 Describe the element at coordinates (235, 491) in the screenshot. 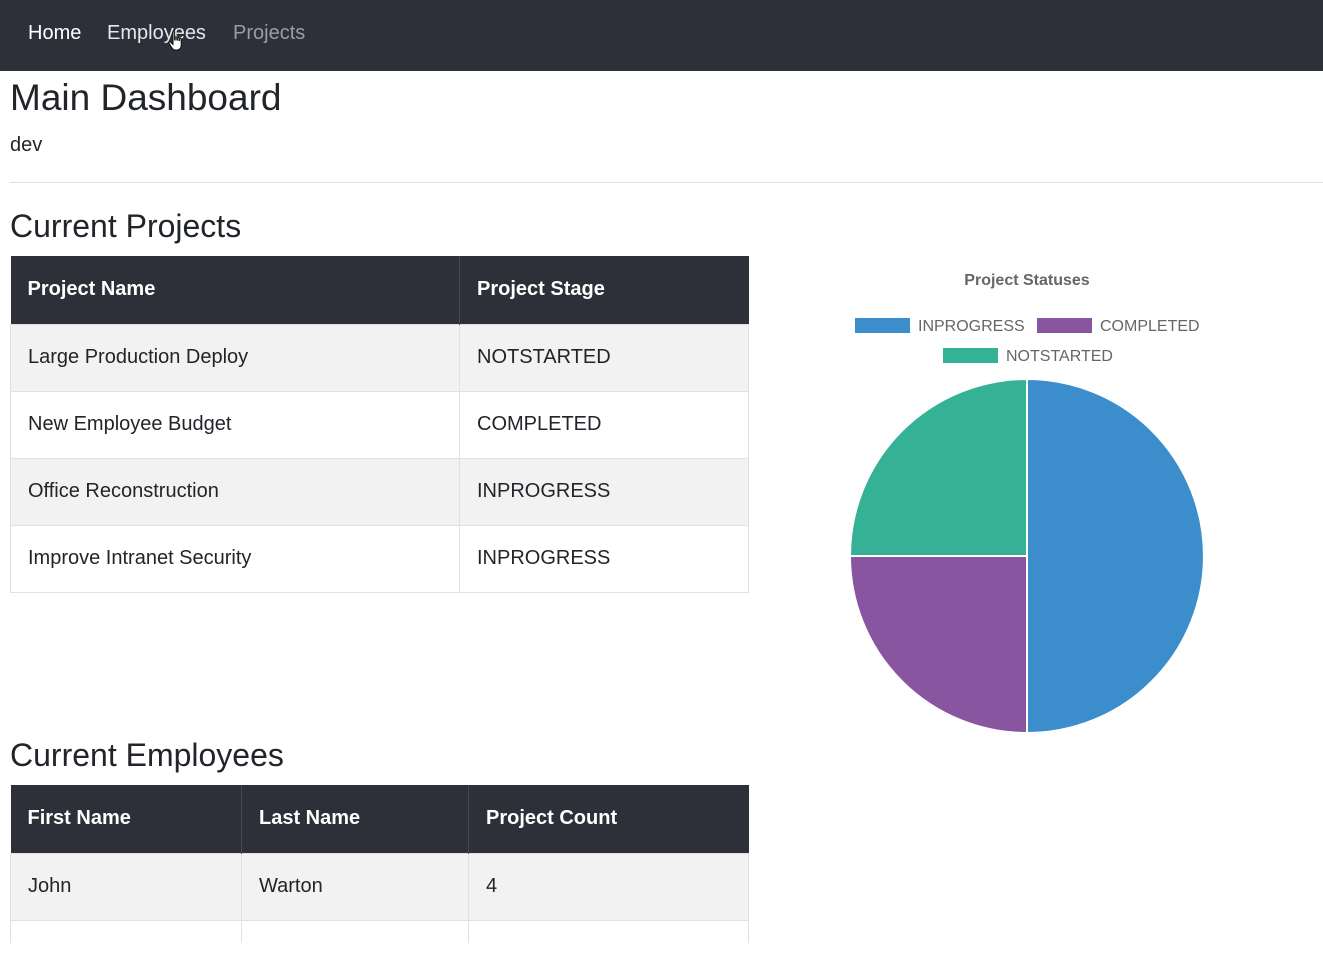

I see `project-name-cell: Office Reconstruction` at that location.